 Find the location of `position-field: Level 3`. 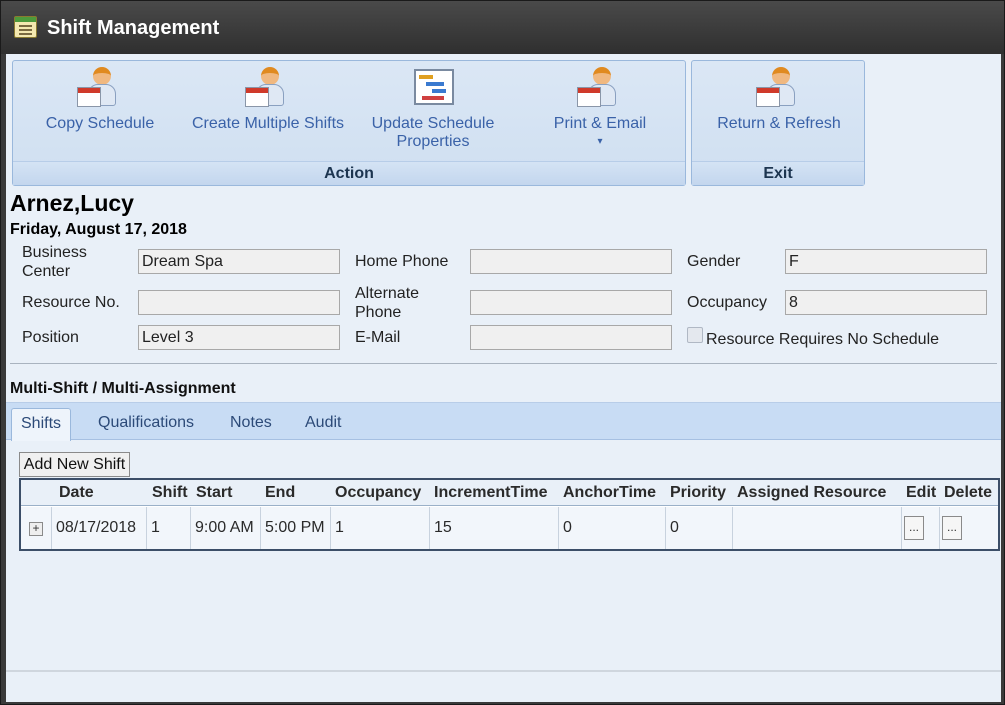

position-field: Level 3 is located at coordinates (239, 337).